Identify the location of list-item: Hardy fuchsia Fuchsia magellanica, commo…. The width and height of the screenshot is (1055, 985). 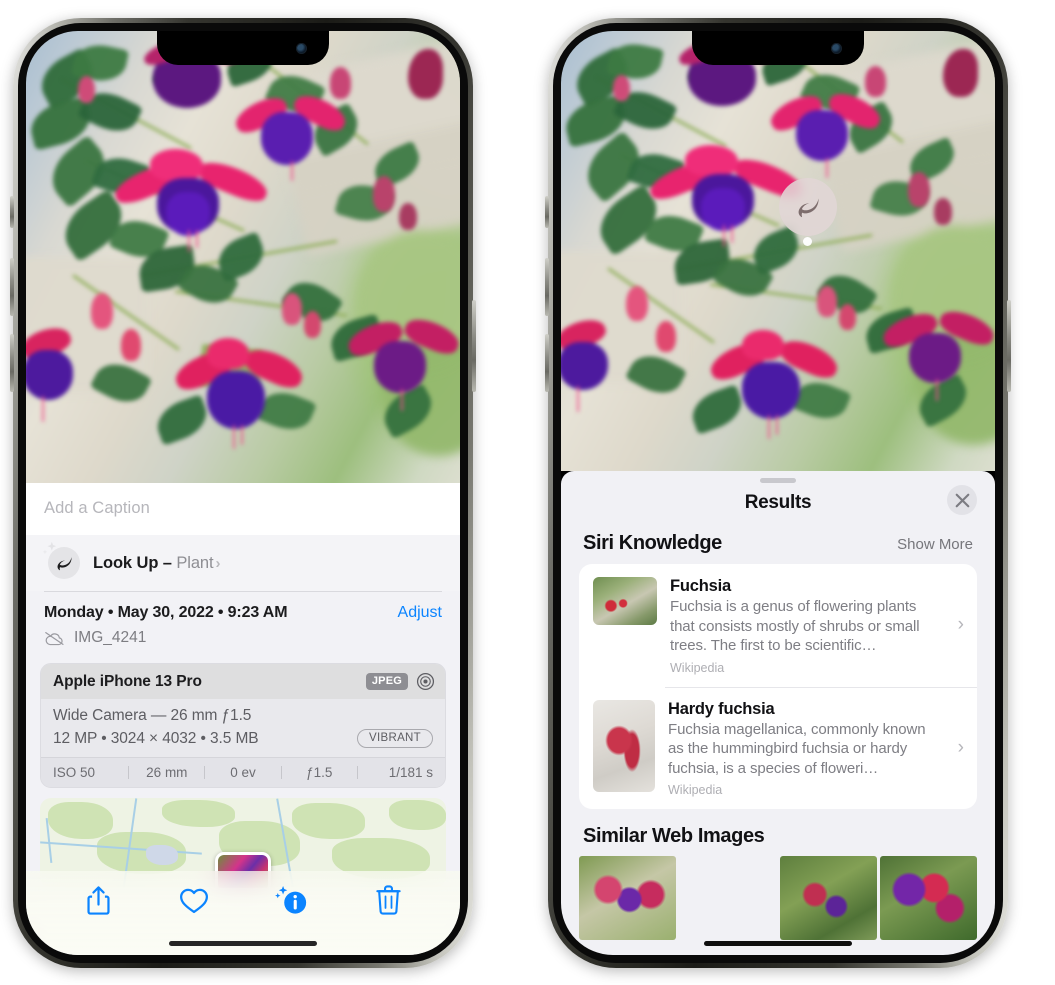
(778, 748).